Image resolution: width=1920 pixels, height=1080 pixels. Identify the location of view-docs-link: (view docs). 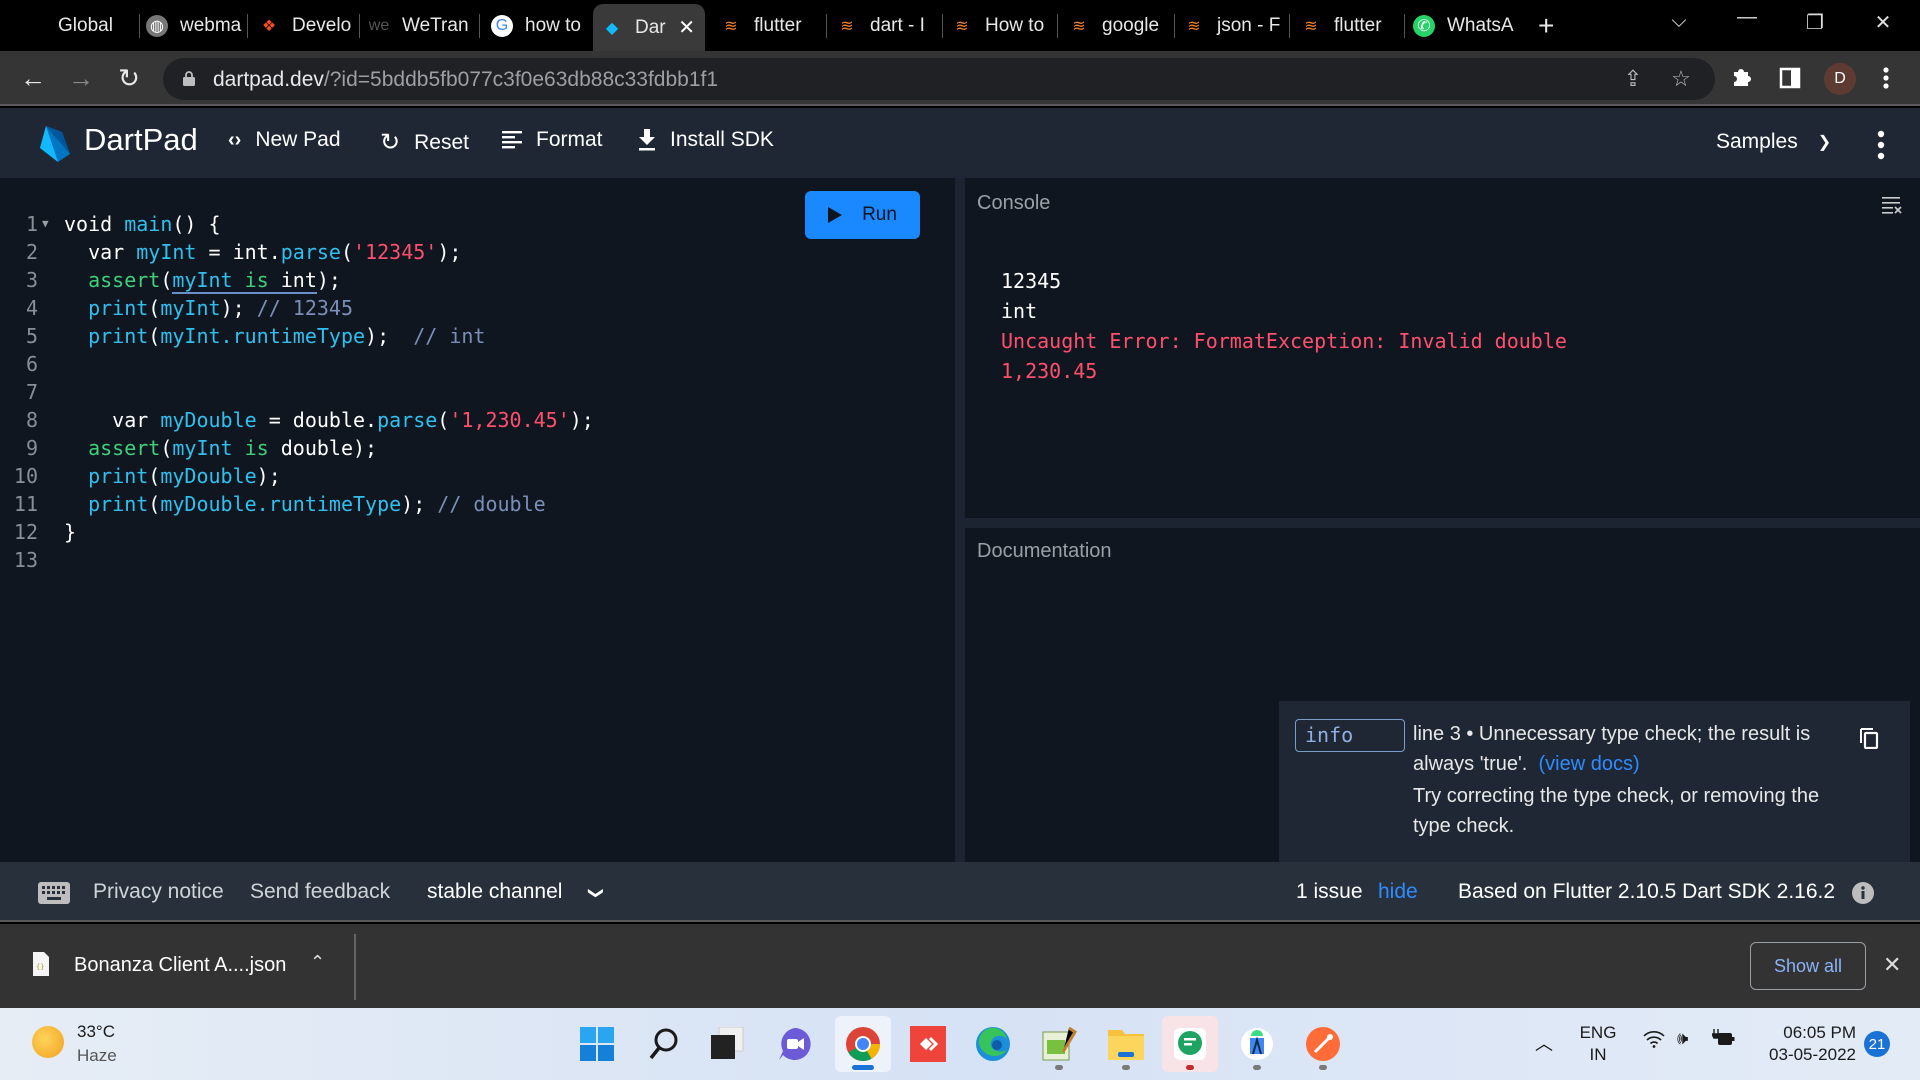
(1588, 764).